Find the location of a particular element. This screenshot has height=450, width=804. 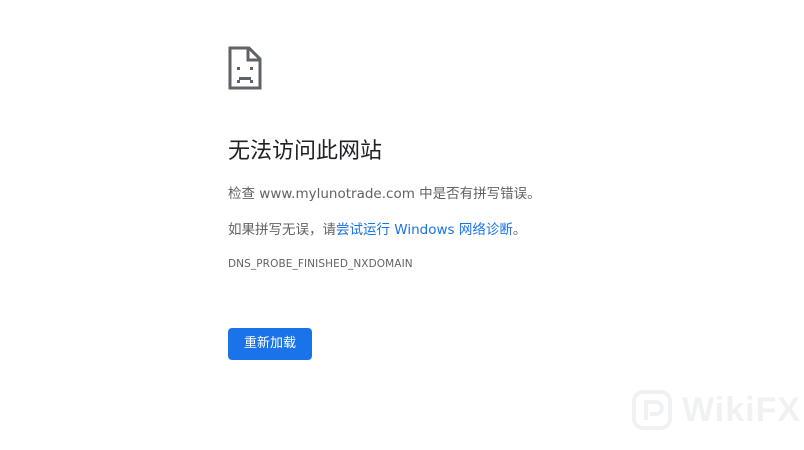

domain-name: www.mylunotrade.com is located at coordinates (337, 194).